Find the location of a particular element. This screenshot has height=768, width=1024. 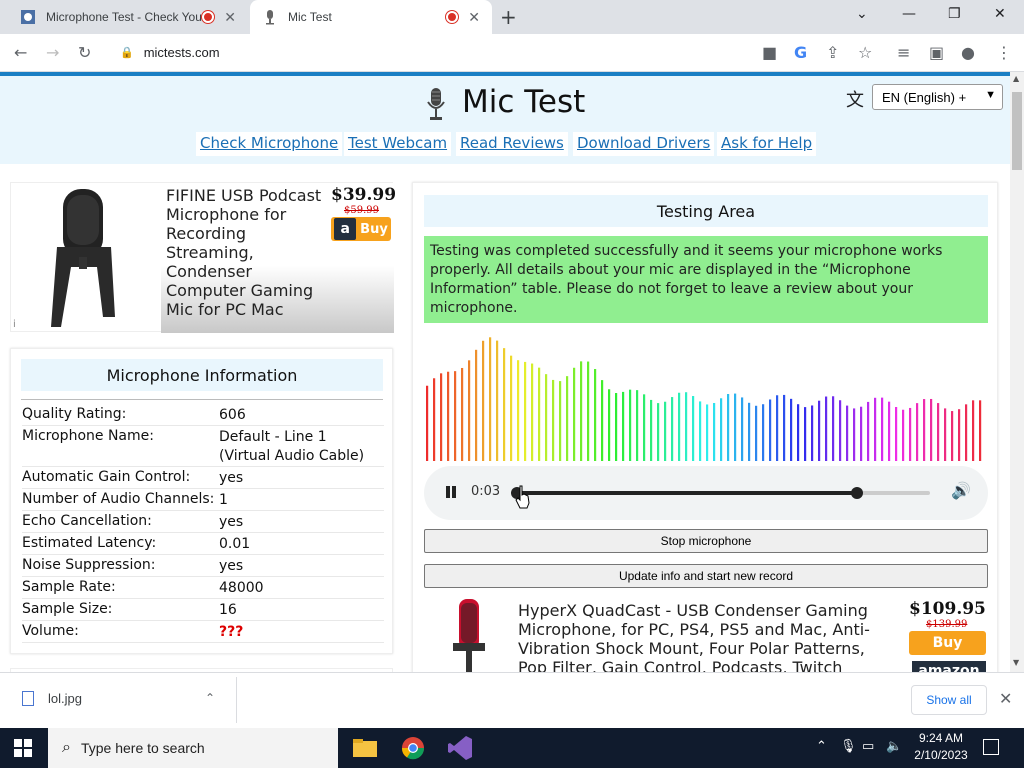

clock-date: 2/10/2023 is located at coordinates (941, 755).